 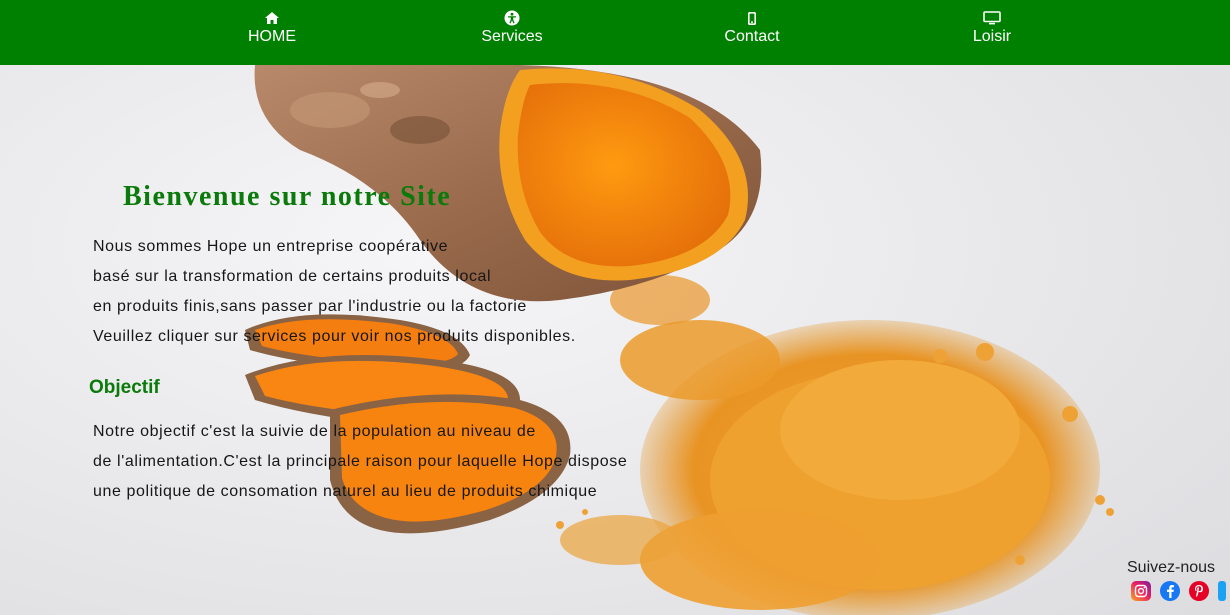 I want to click on nav-item-home: HOME, so click(x=272, y=28).